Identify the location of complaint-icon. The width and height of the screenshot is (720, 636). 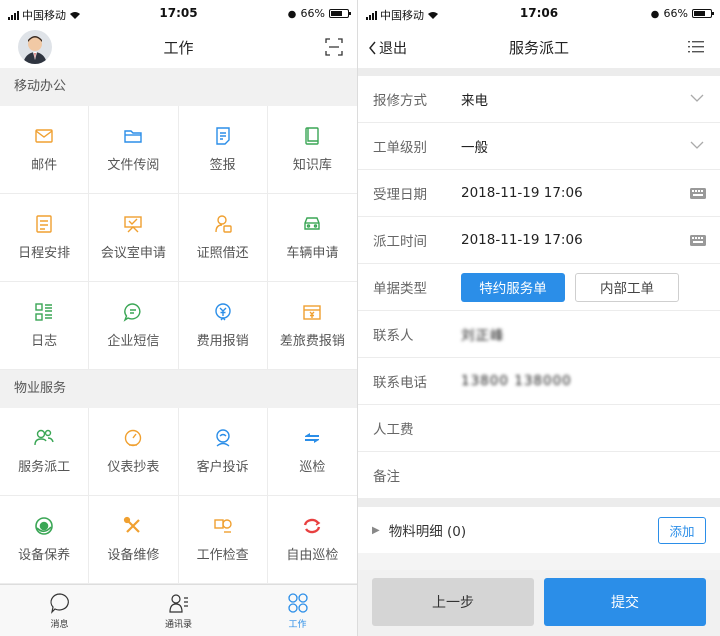
(222, 438).